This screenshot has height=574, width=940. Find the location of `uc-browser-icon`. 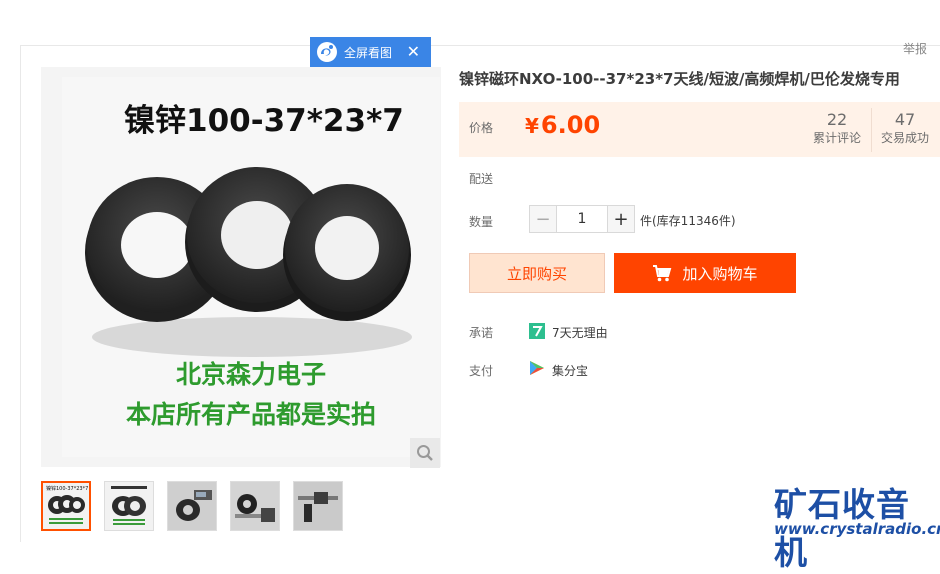

uc-browser-icon is located at coordinates (327, 52).